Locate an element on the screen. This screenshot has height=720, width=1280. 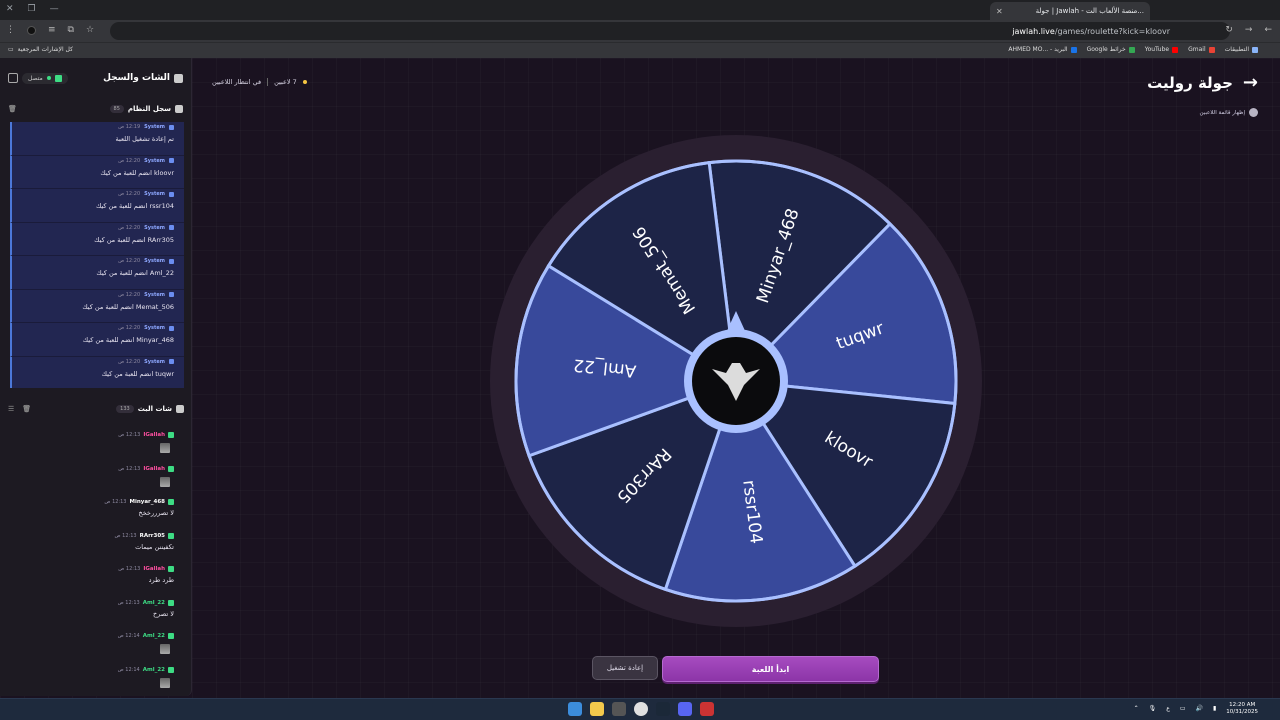
volume-icon: 🔊 is located at coordinates (1199, 708).